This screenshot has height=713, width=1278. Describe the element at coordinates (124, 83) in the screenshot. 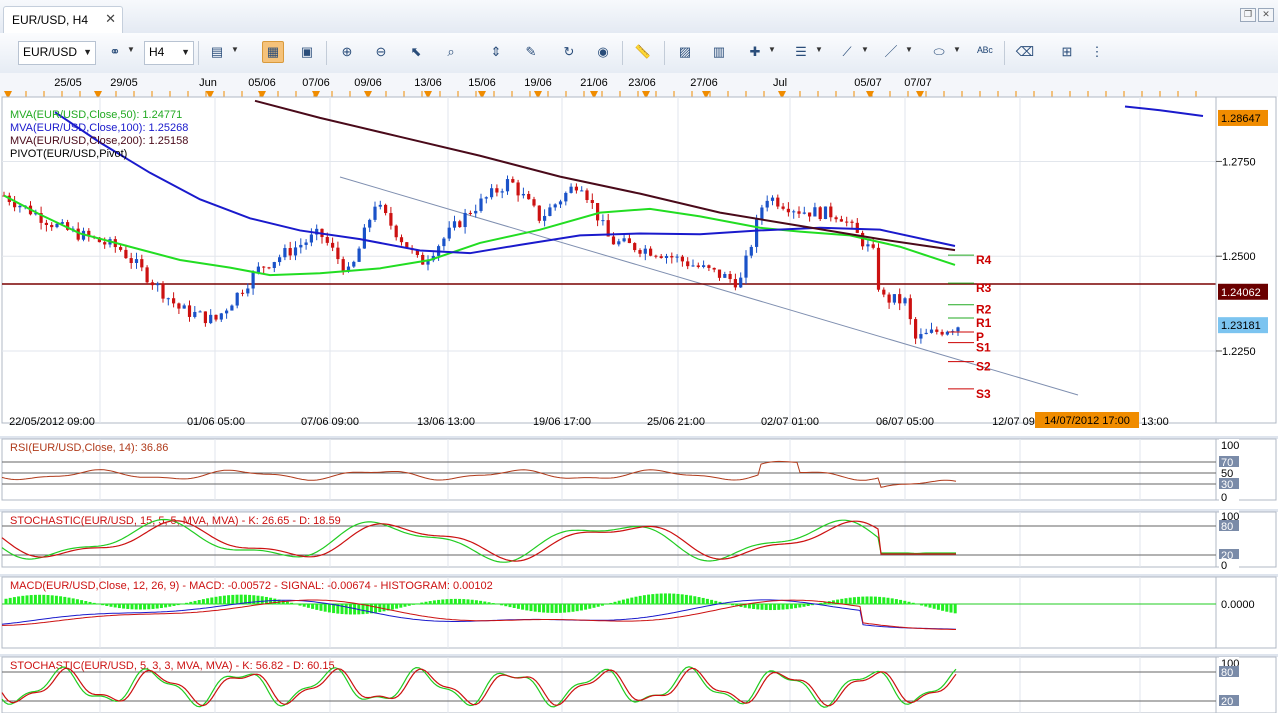

I see `top-date-label: 29/05` at that location.